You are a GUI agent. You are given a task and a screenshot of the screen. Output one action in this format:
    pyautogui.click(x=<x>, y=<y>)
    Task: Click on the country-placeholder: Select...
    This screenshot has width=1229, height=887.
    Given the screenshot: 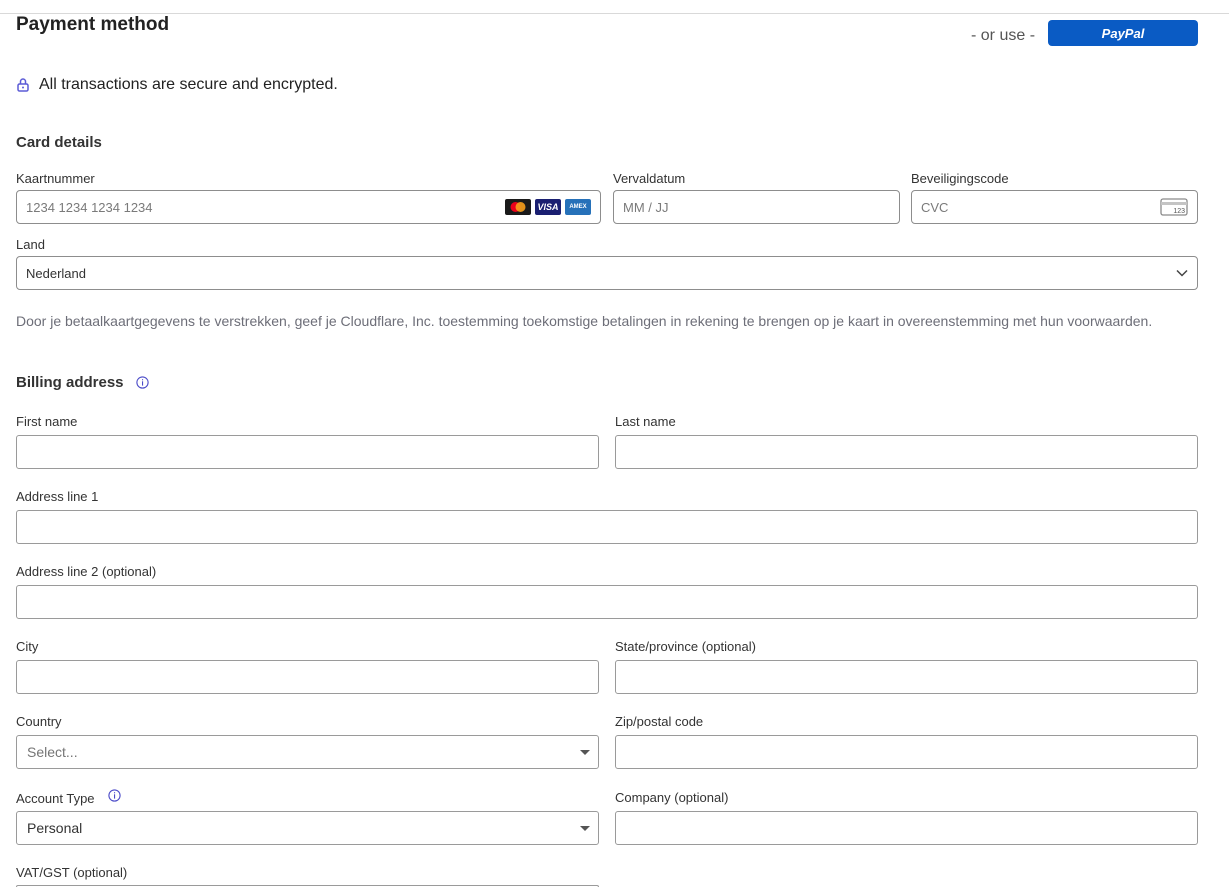 What is the action you would take?
    pyautogui.click(x=52, y=752)
    